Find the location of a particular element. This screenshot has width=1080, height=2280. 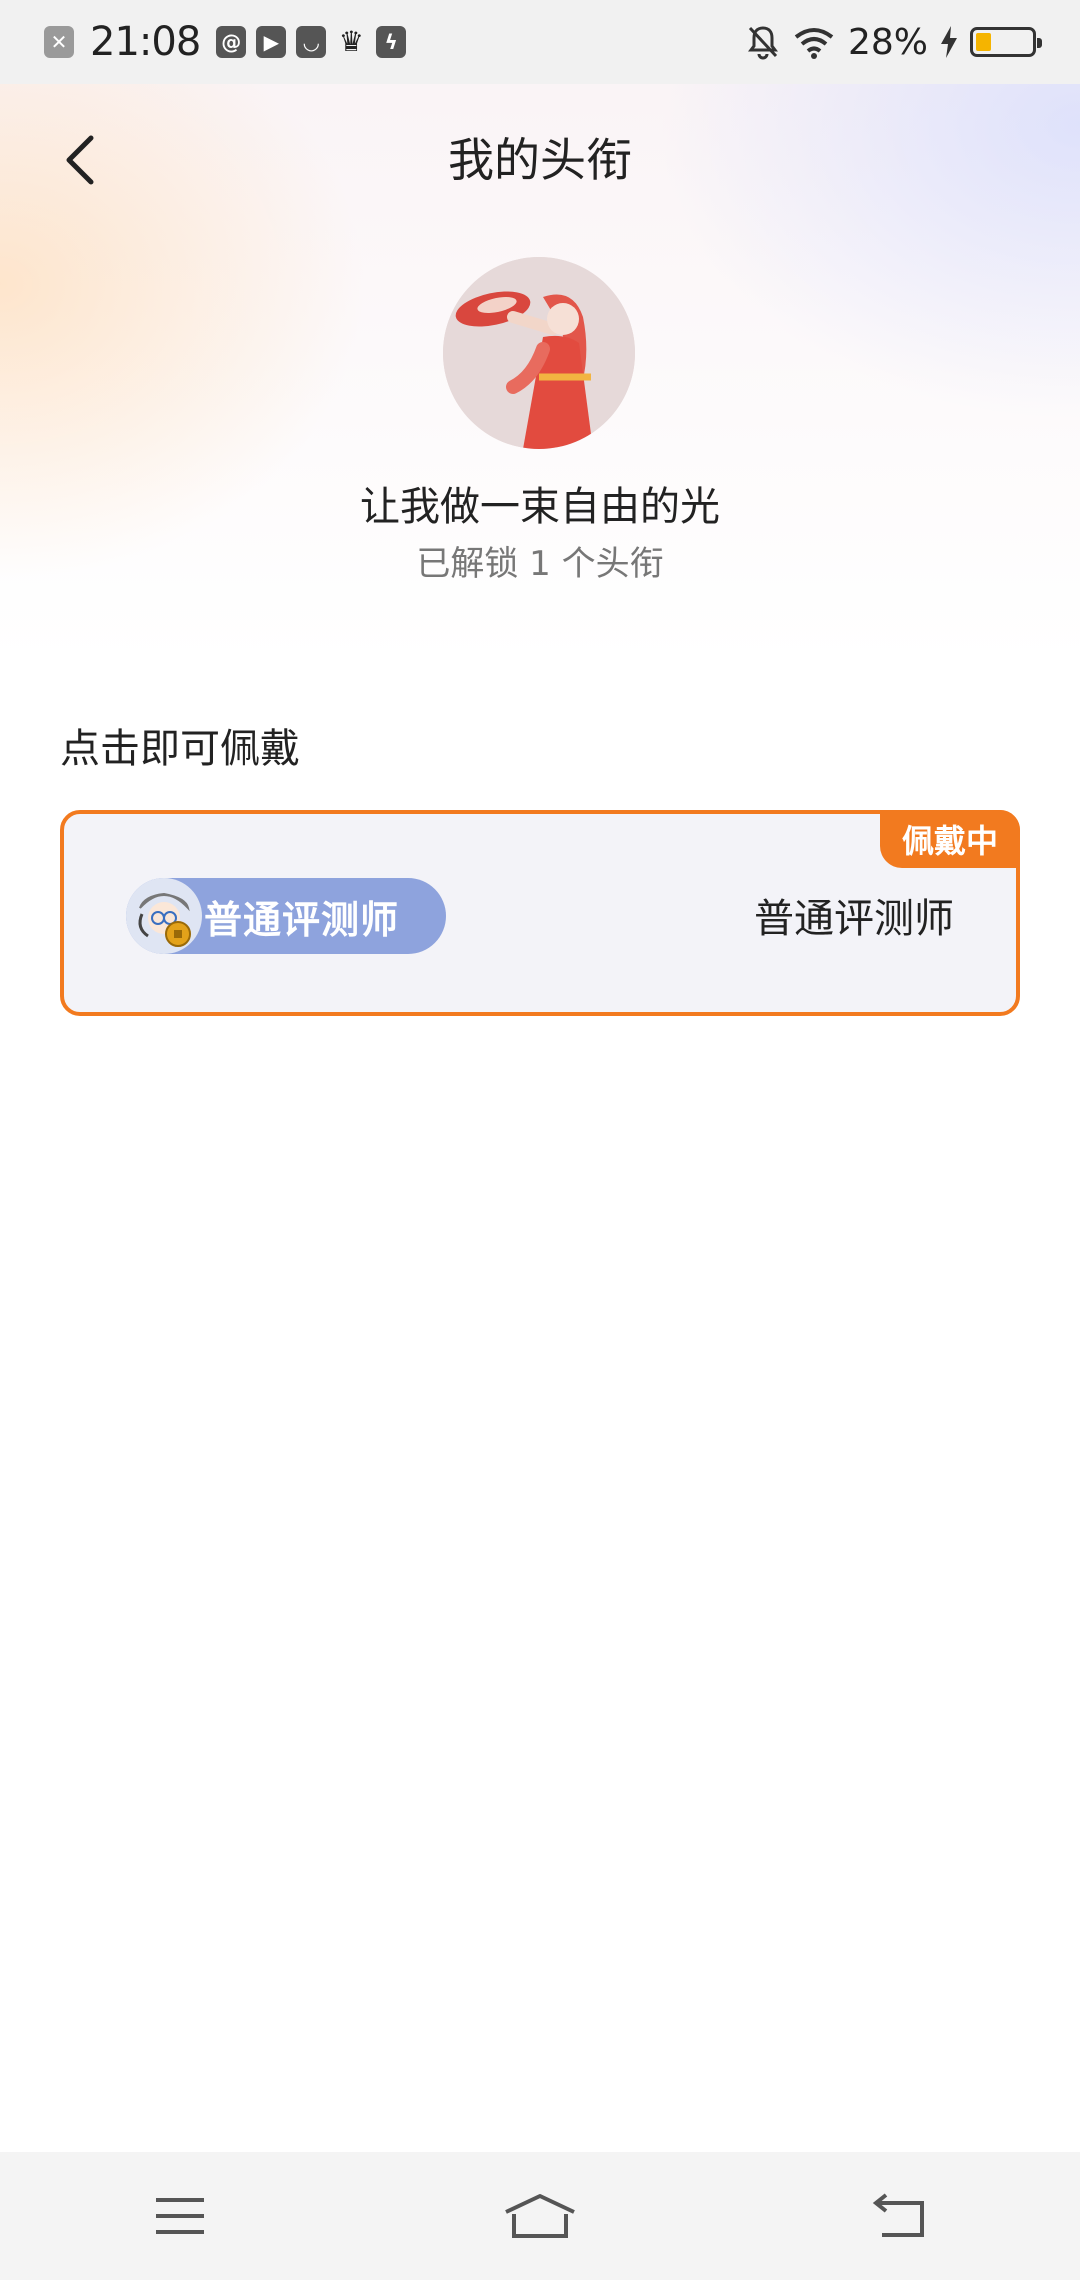

play-app-icon: ▶ is located at coordinates (271, 42).